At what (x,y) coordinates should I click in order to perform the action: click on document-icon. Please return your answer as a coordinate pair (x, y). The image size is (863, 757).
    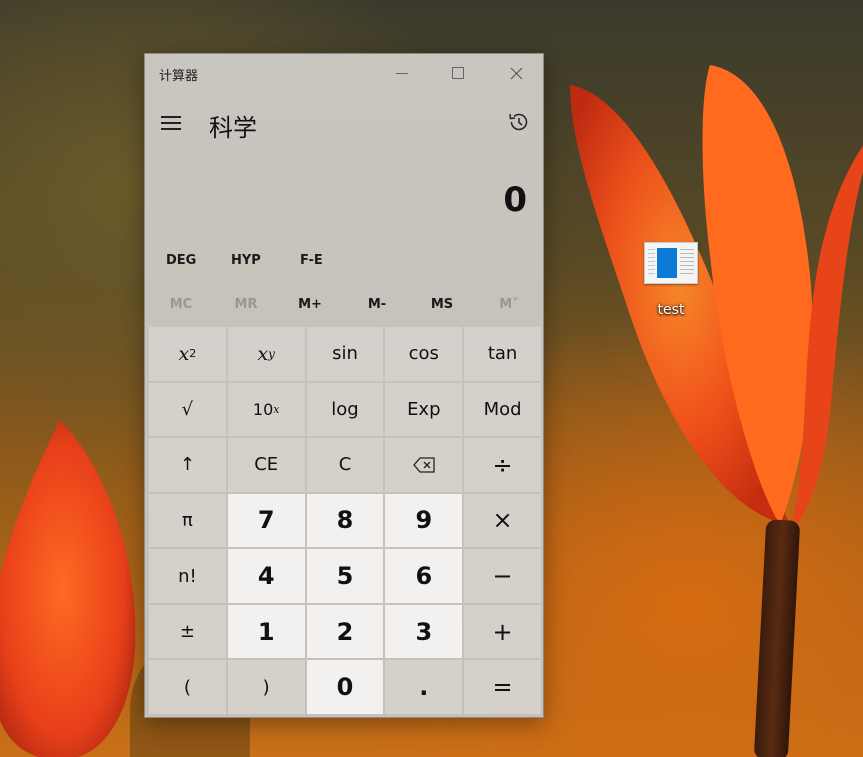
    Looking at the image, I should click on (671, 263).